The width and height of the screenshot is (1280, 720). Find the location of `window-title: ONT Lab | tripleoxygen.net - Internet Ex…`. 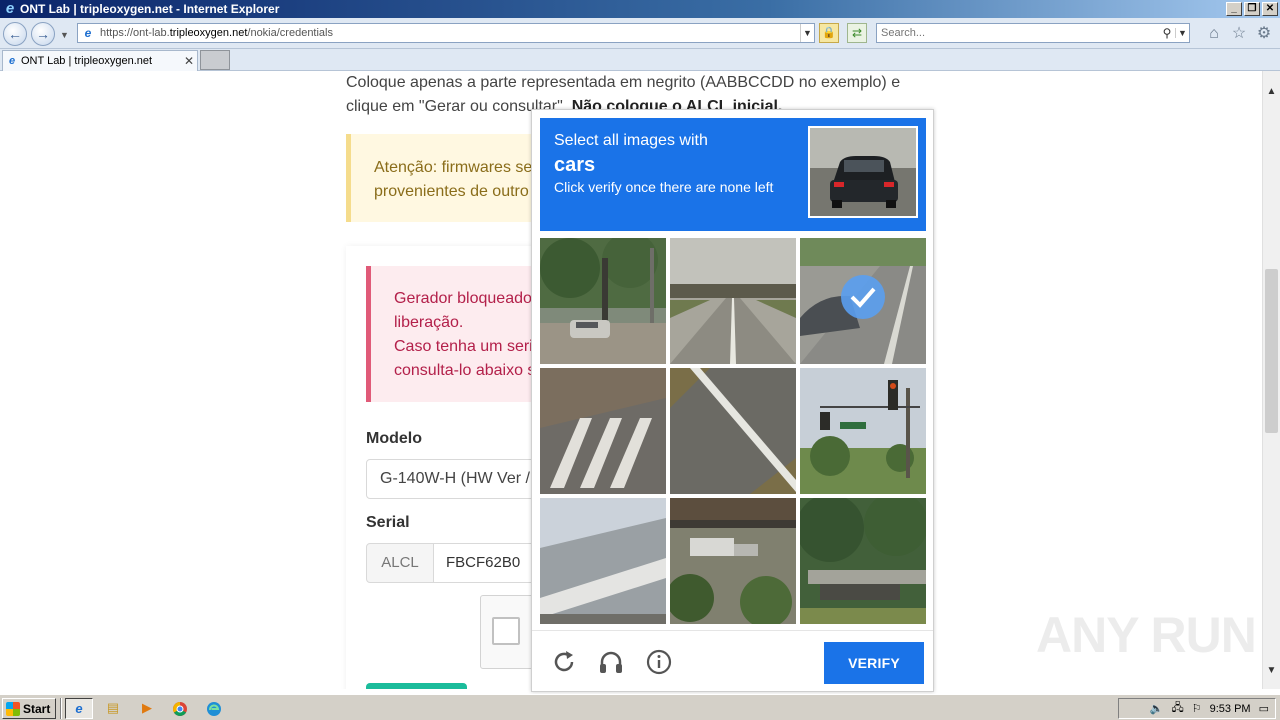

window-title: ONT Lab | tripleoxygen.net - Internet Ex… is located at coordinates (150, 9).